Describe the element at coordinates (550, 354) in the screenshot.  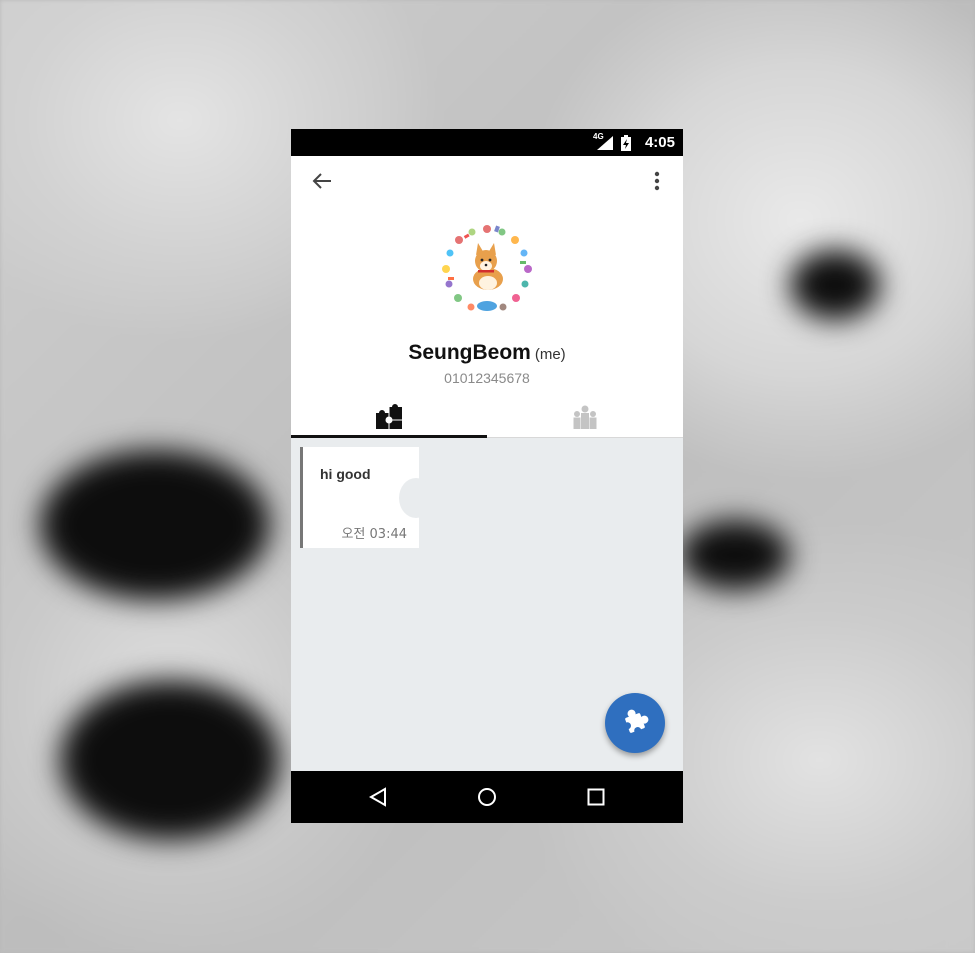
I see `me-label: (me)` at that location.